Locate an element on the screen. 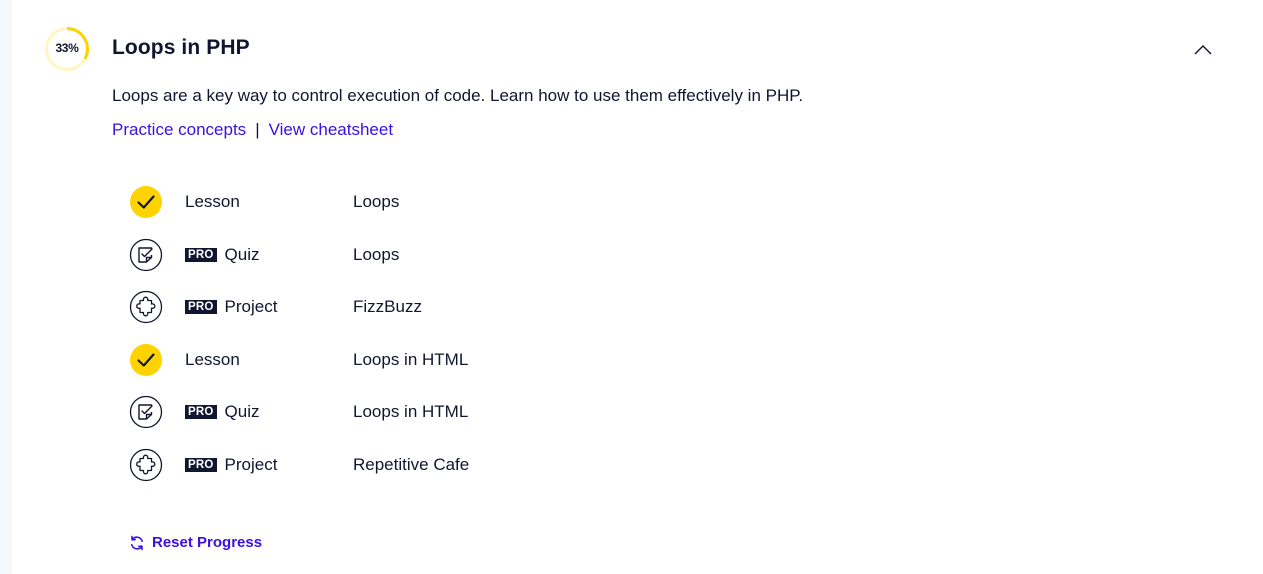 This screenshot has width=1263, height=574. content-item: Lesson Loops in HTML is located at coordinates (429, 358).